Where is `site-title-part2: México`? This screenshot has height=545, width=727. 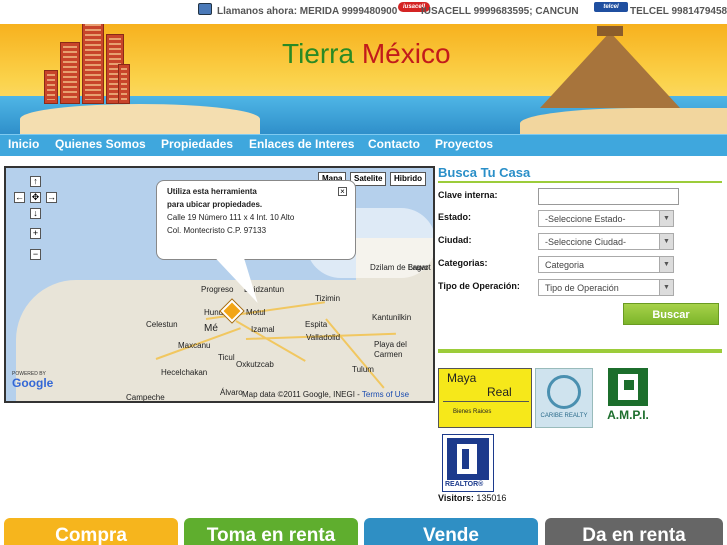
site-title-part2: México is located at coordinates (406, 53).